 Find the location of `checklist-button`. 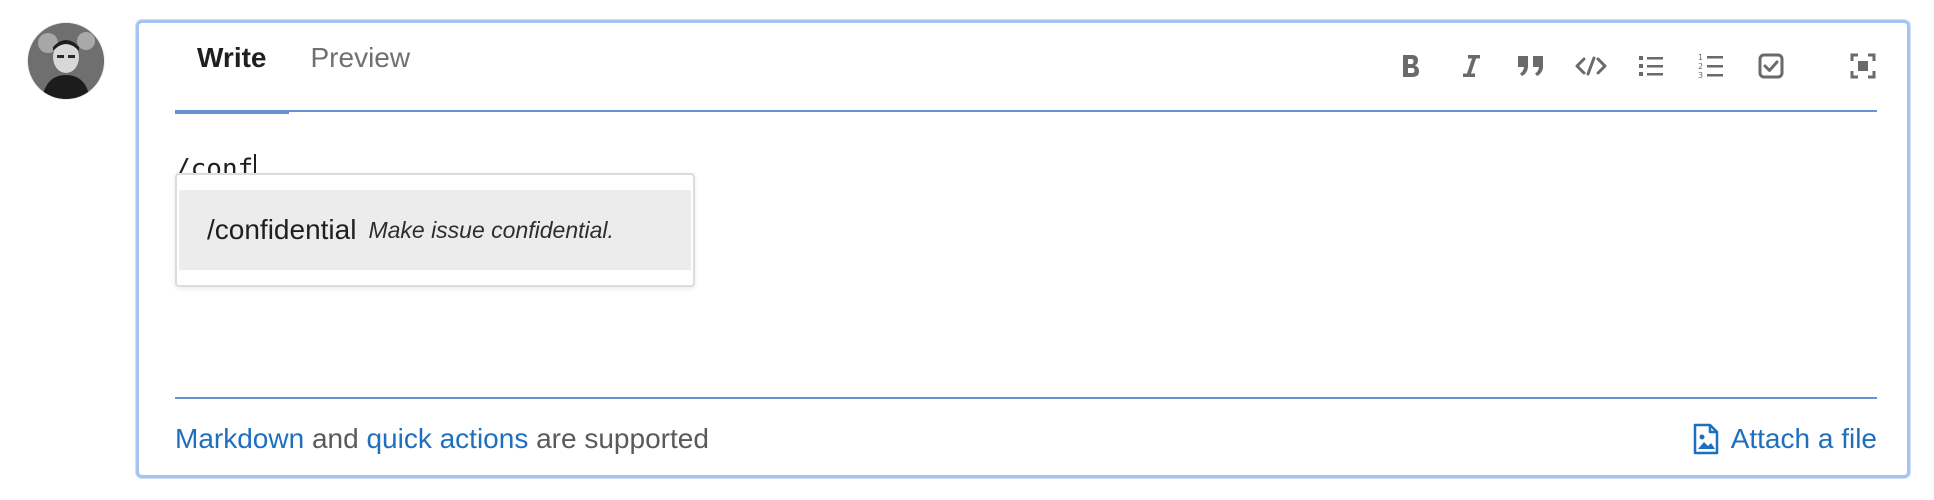

checklist-button is located at coordinates (1771, 66).